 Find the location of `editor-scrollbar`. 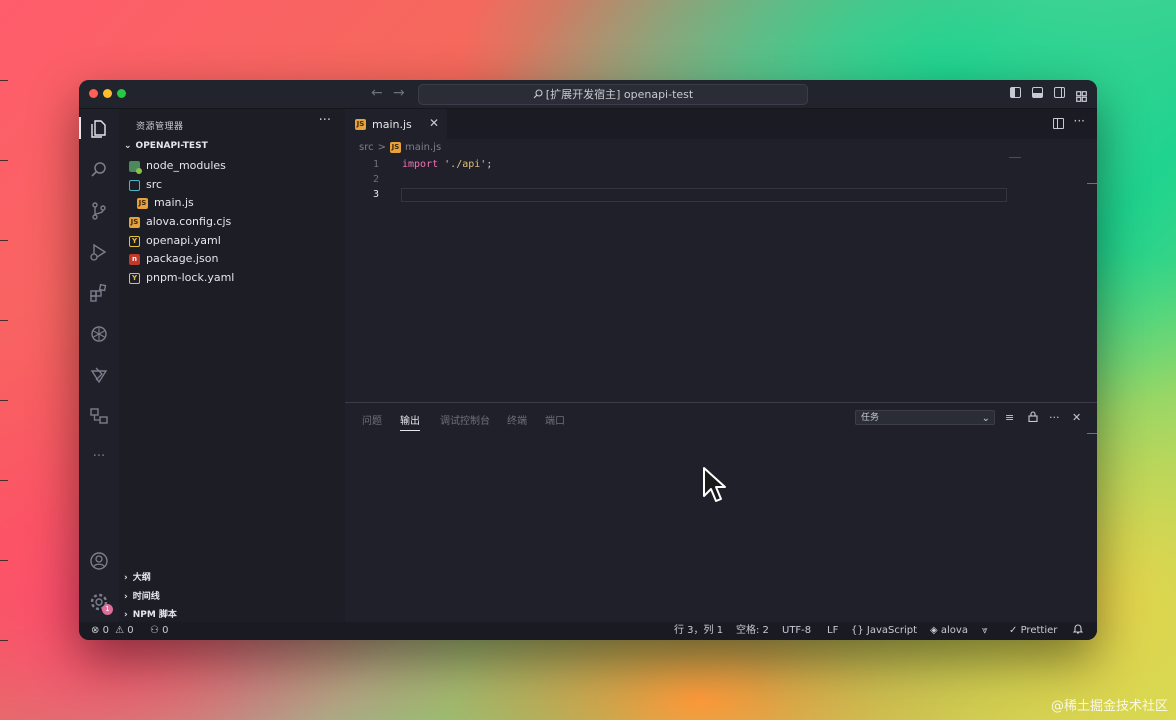

editor-scrollbar is located at coordinates (1092, 183).